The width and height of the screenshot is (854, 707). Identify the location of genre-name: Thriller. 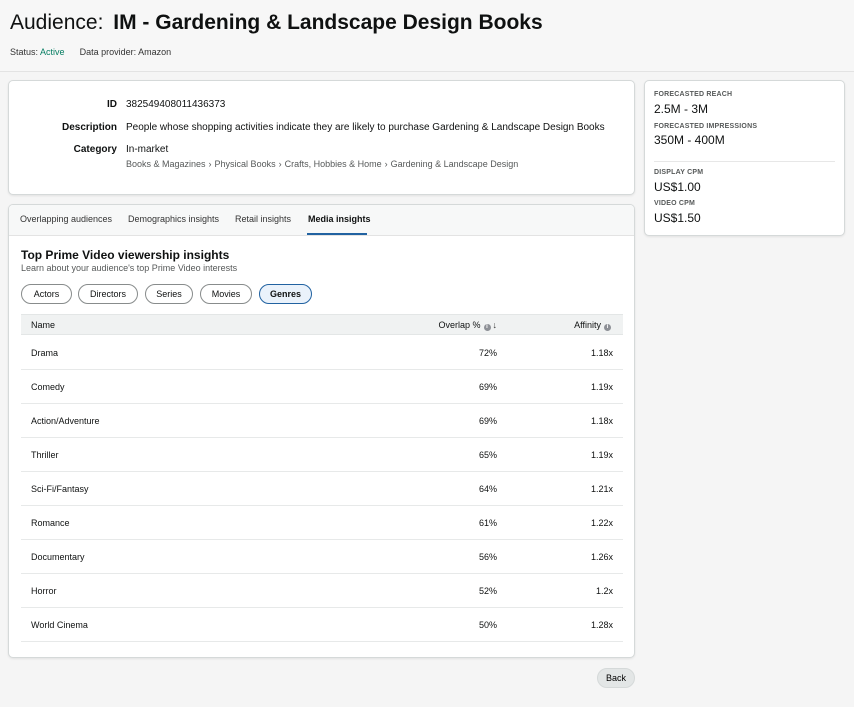
(45, 455).